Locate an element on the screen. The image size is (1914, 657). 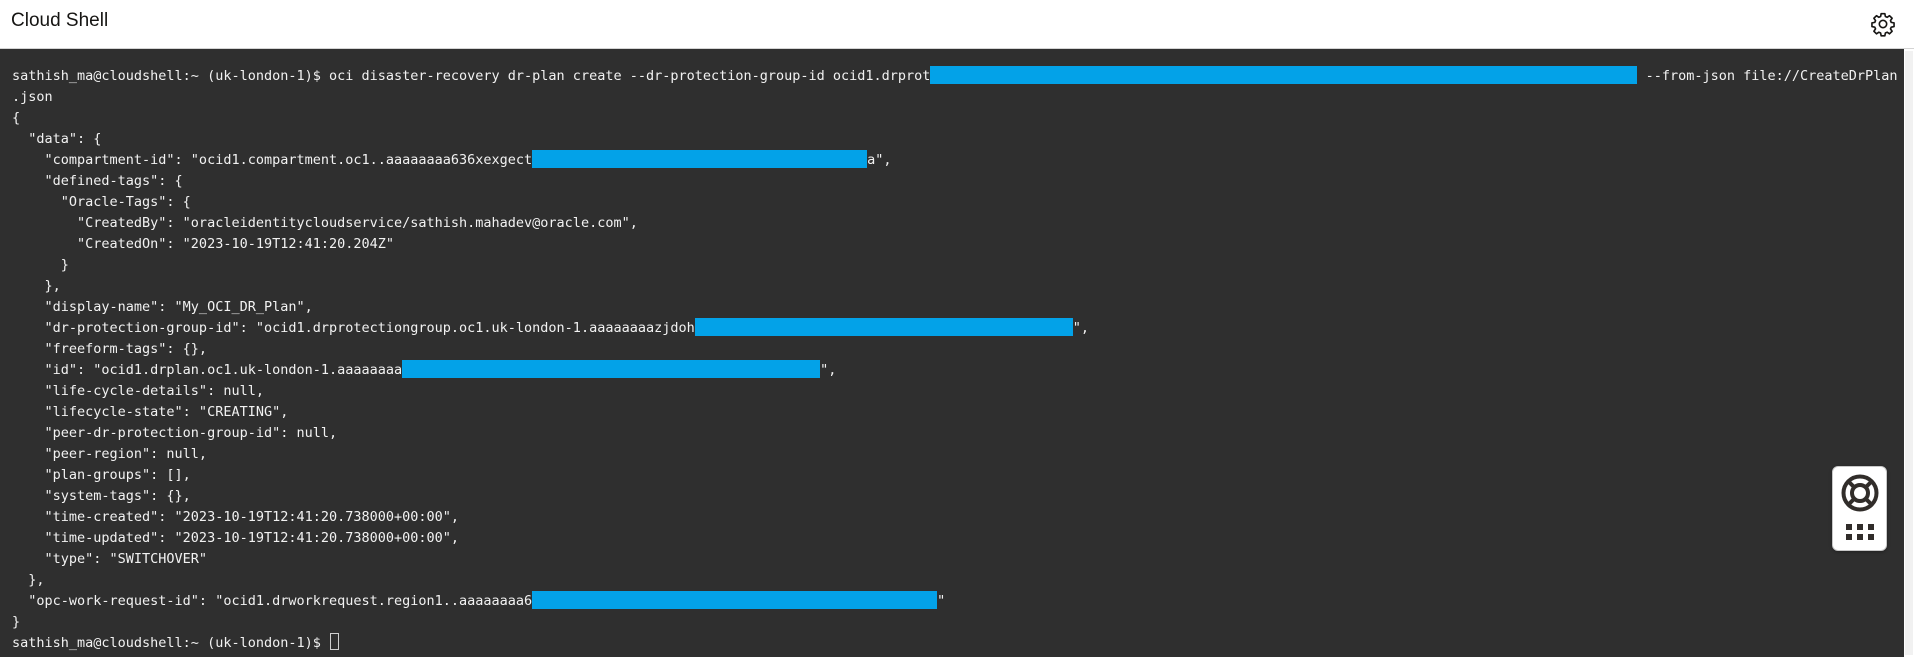
terminal-line: "type": "SWITCHOVER" is located at coordinates (110, 559).